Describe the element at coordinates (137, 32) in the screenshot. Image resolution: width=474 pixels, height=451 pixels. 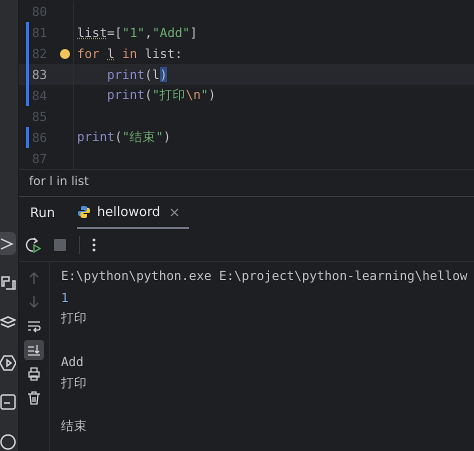
I see `code-line: list=["1","Add"]` at that location.